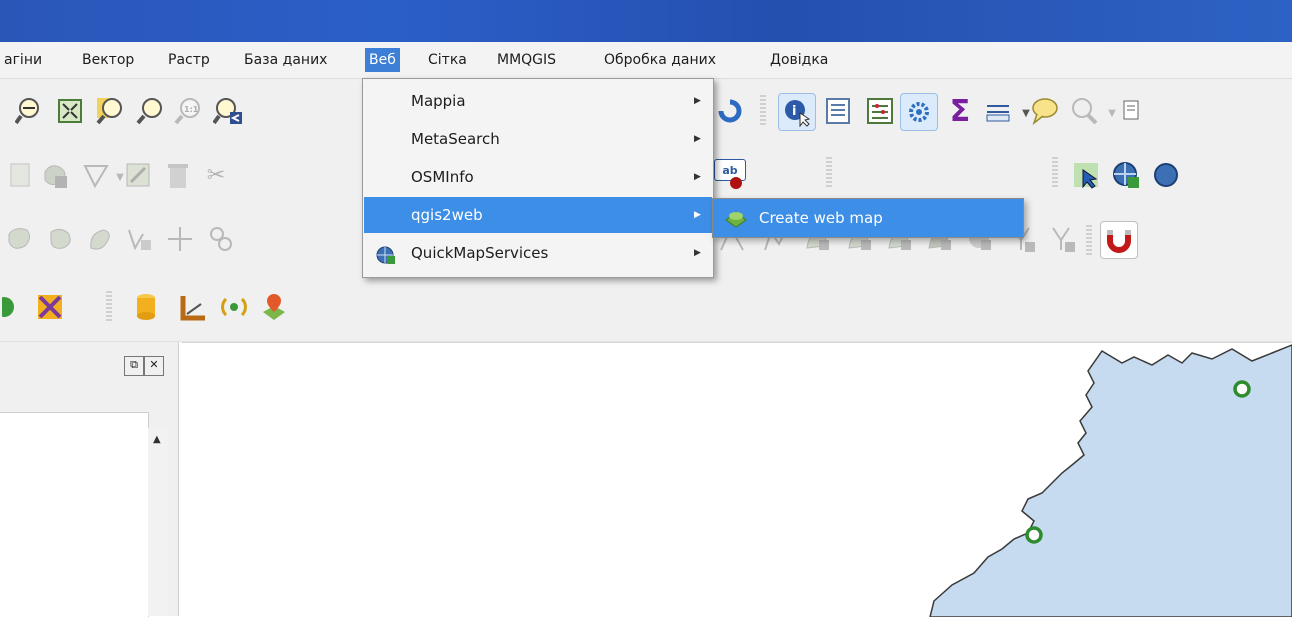 The height and width of the screenshot is (617, 1292). What do you see at coordinates (736, 220) in the screenshot?
I see `qgis2web-icon` at bounding box center [736, 220].